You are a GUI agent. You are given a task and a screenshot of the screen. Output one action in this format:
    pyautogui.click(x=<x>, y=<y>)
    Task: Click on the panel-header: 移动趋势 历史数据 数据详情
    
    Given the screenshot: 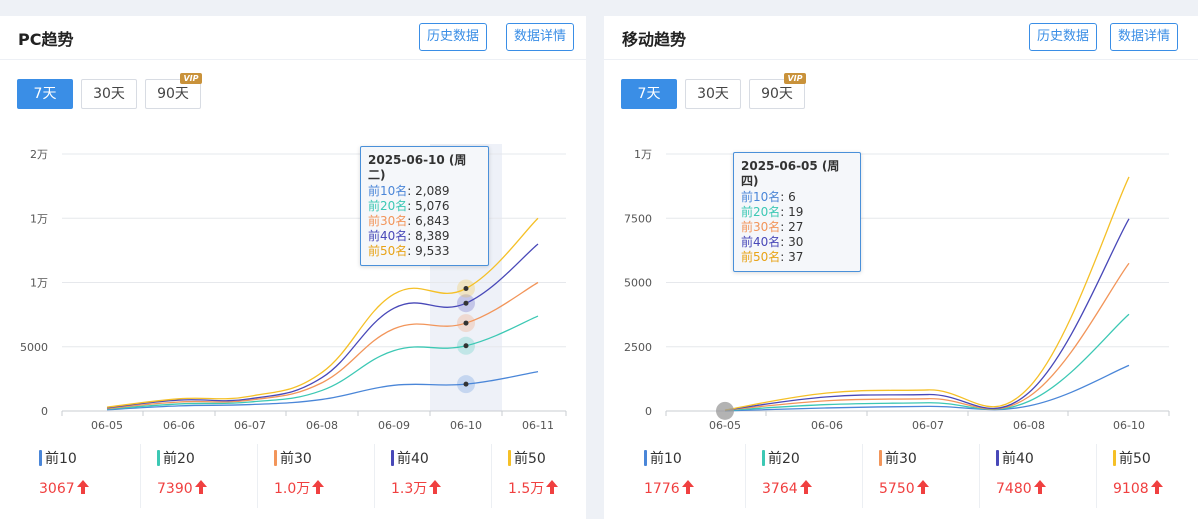 What is the action you would take?
    pyautogui.click(x=901, y=38)
    